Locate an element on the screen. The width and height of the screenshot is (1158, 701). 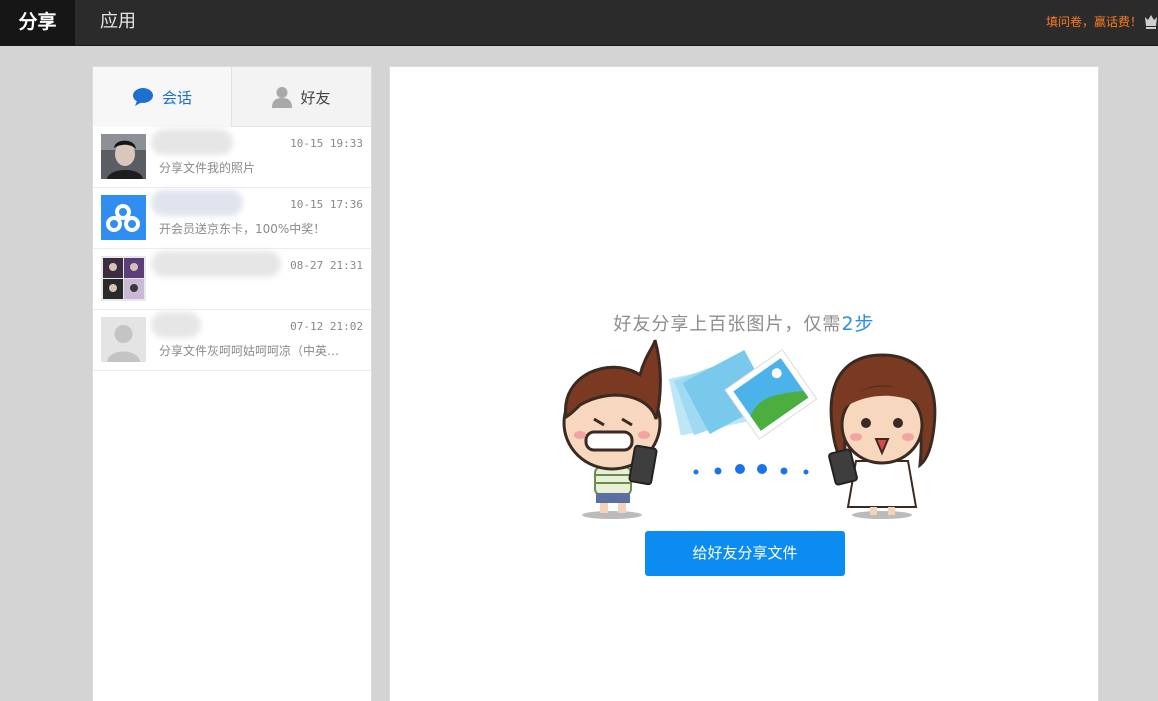
conversation-item: 10-15 19:33 分享文件我的照片 is located at coordinates (232, 157).